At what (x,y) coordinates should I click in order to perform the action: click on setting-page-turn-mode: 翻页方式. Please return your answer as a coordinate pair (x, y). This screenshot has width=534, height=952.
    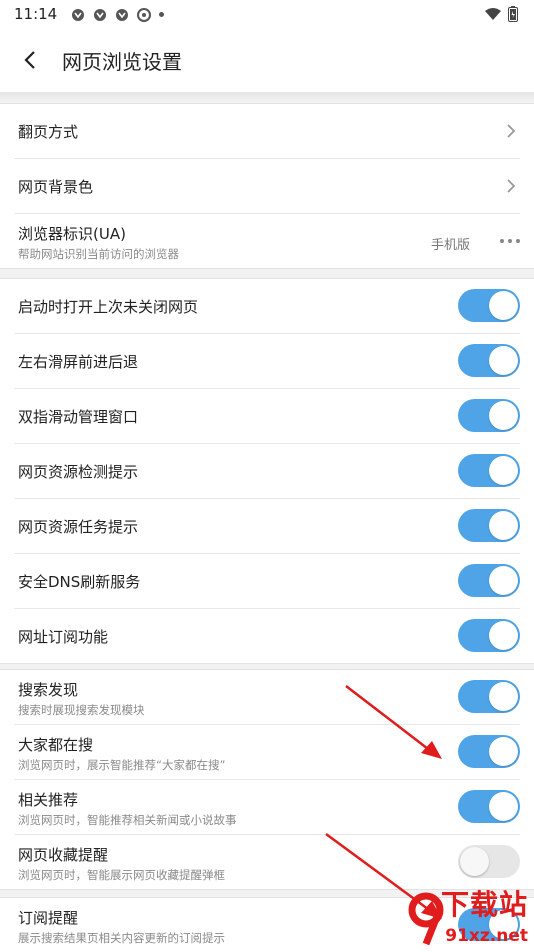
    Looking at the image, I should click on (267, 131).